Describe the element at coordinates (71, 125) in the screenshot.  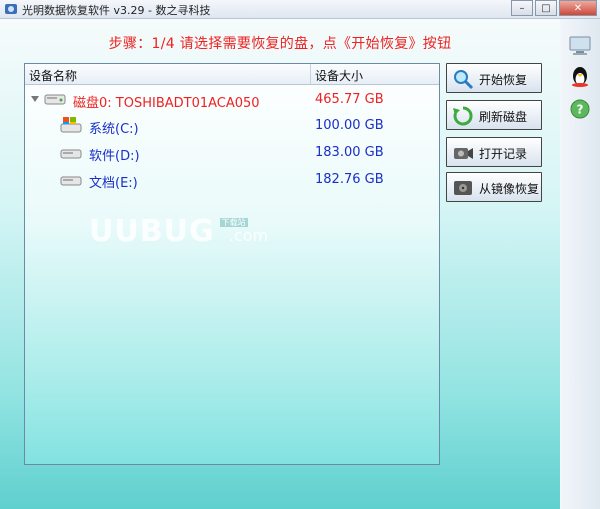
I see `system-drive-icon` at that location.